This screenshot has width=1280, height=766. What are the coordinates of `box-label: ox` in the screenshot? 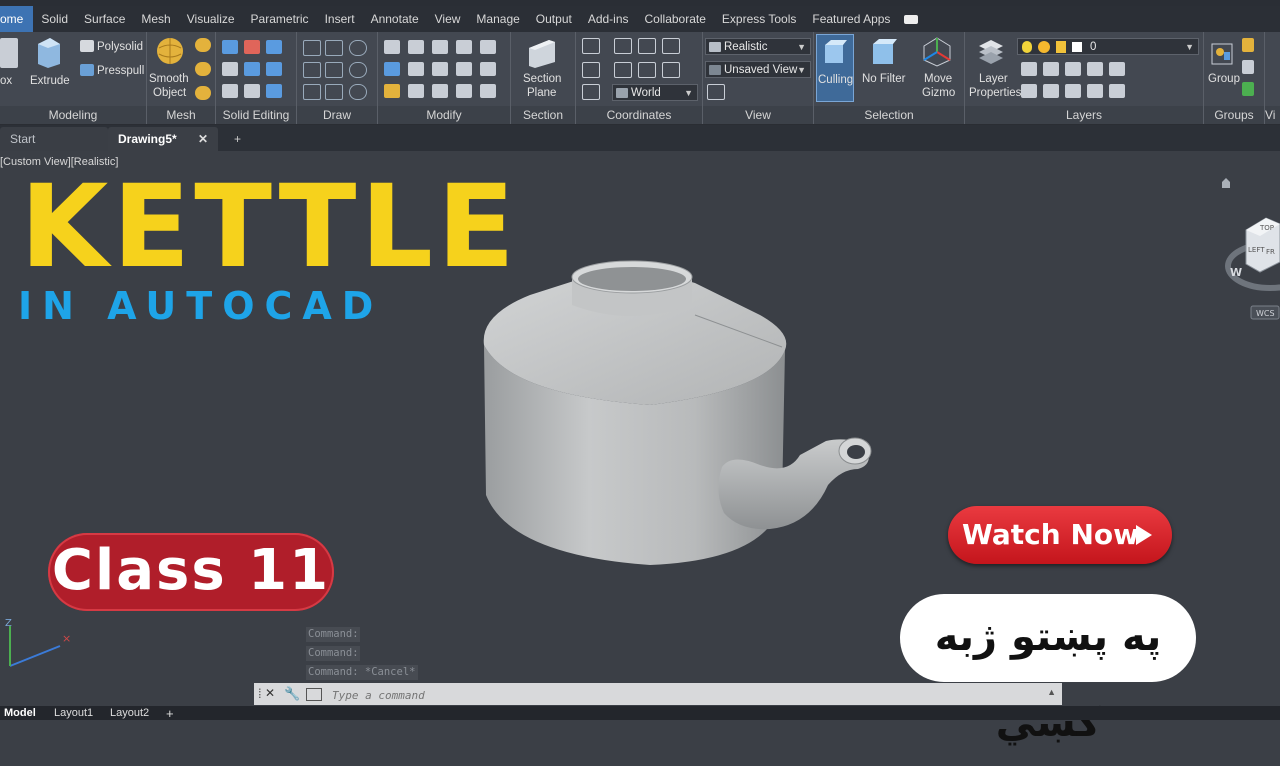 It's located at (6, 81).